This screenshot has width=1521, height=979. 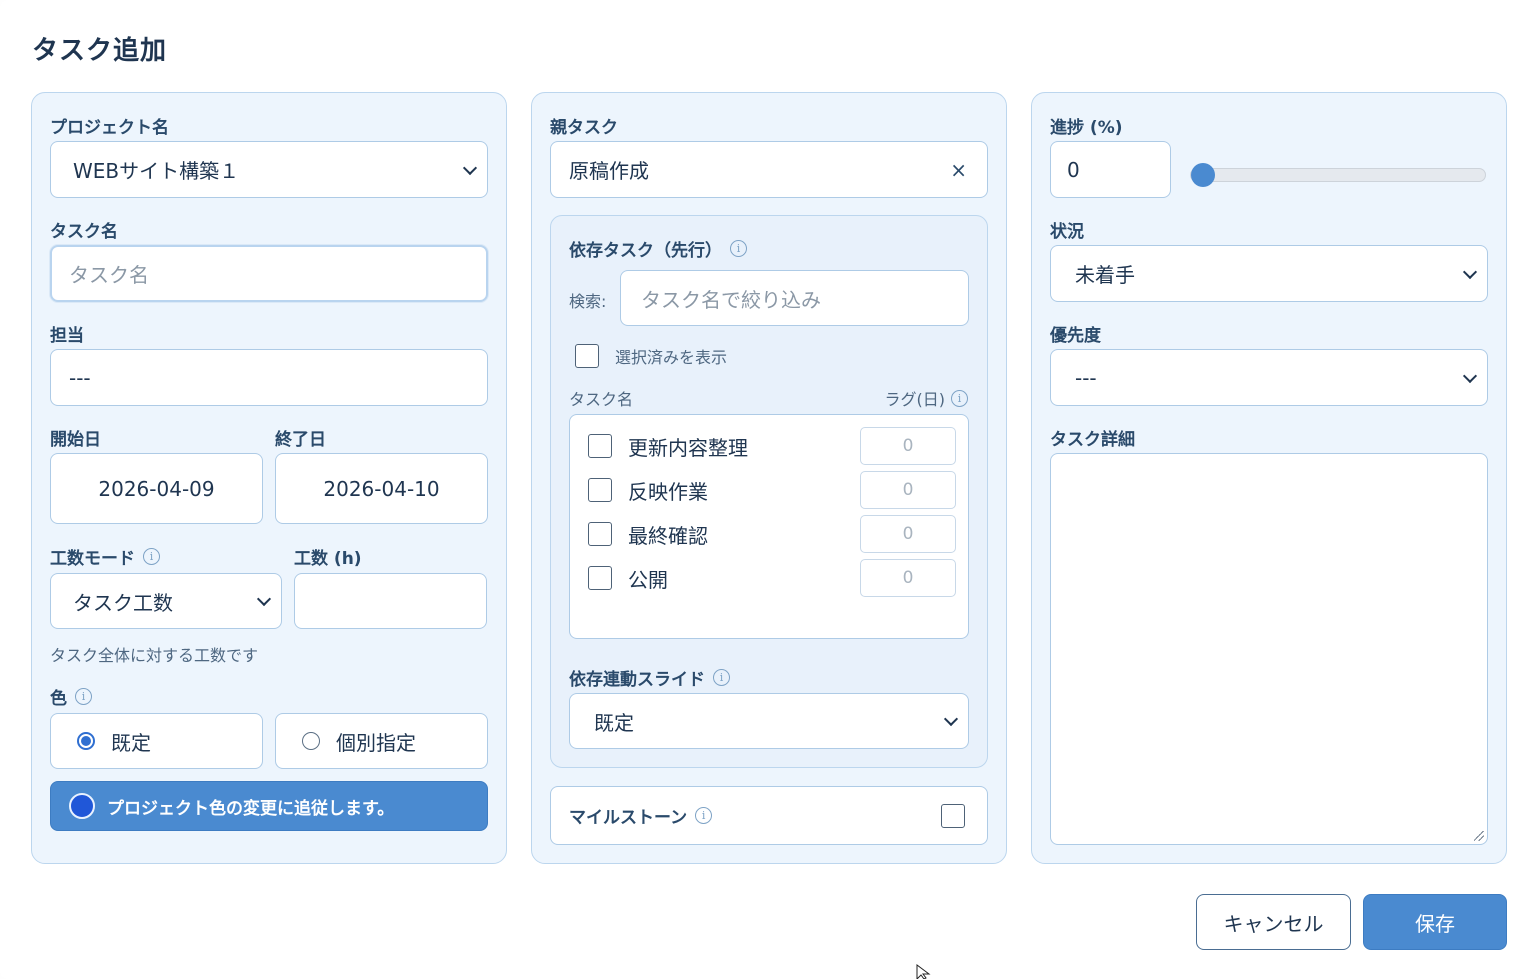 I want to click on detail-label: タスク詳細, so click(x=1092, y=440).